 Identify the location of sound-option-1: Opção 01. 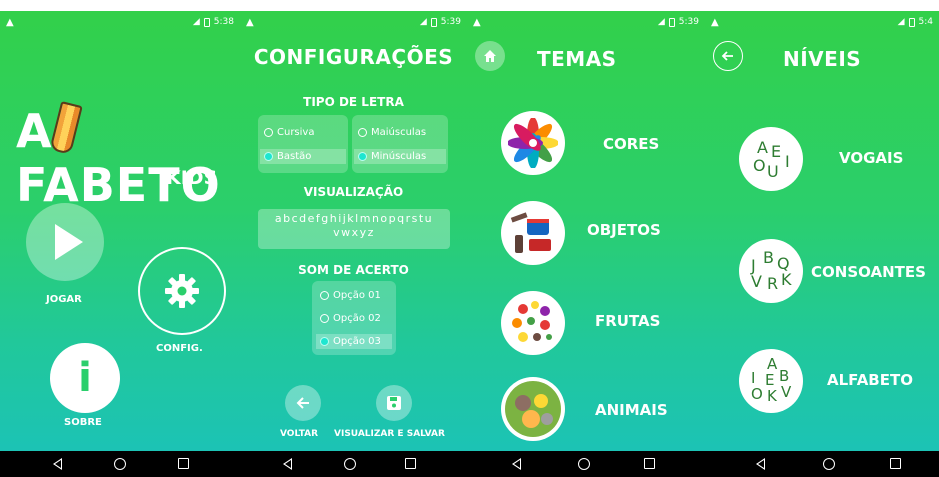
(350, 295).